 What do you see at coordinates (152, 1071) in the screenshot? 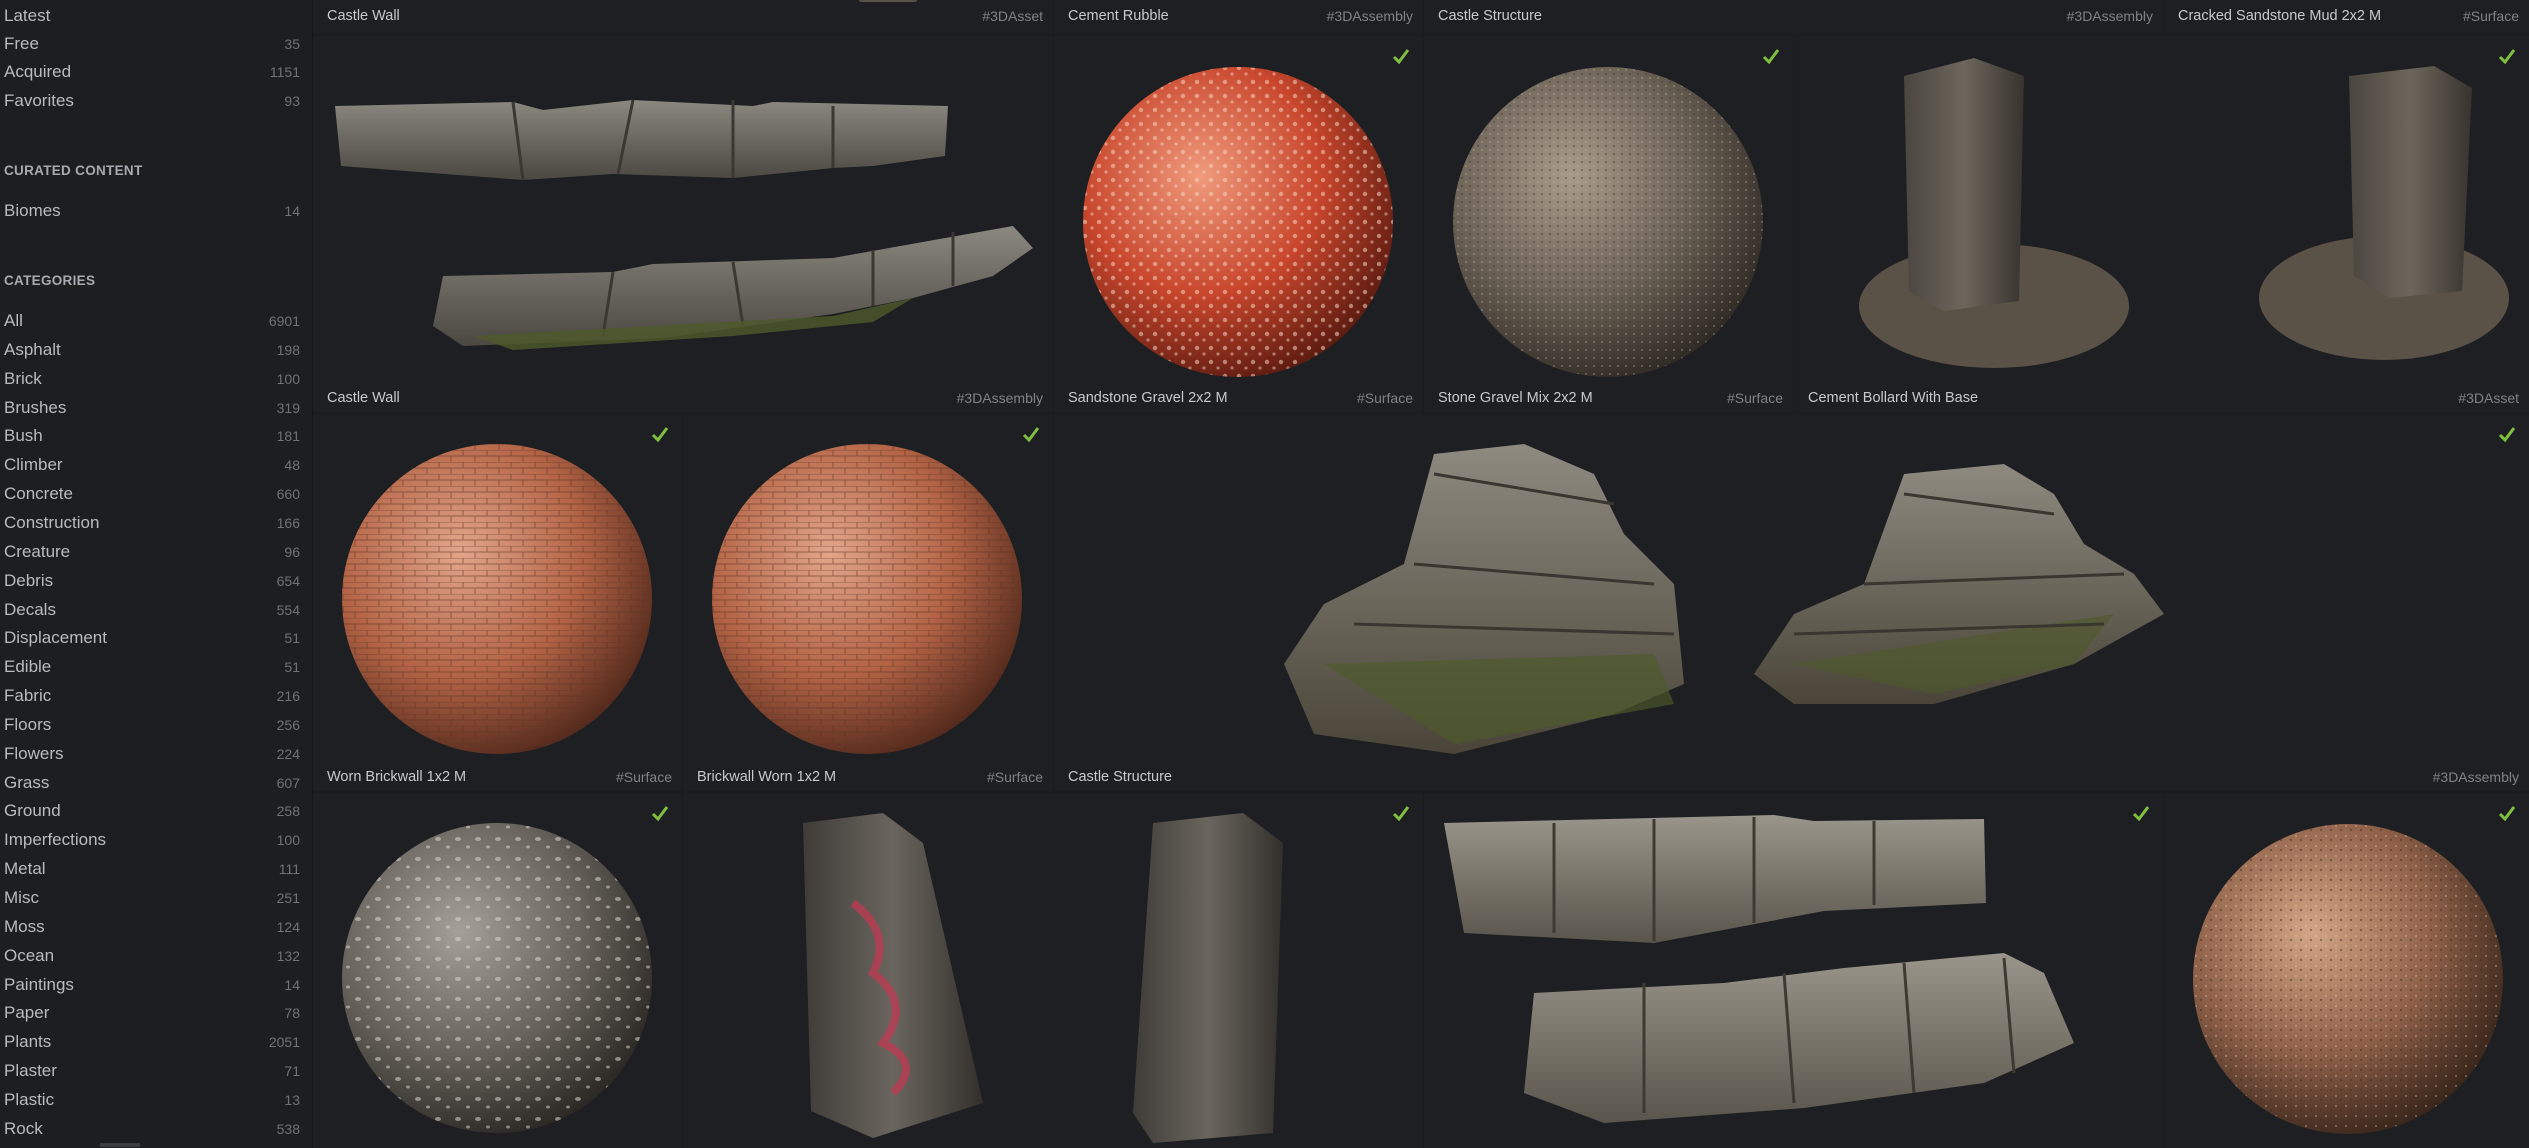
I see `category-item-plaster: Plaster 71` at bounding box center [152, 1071].